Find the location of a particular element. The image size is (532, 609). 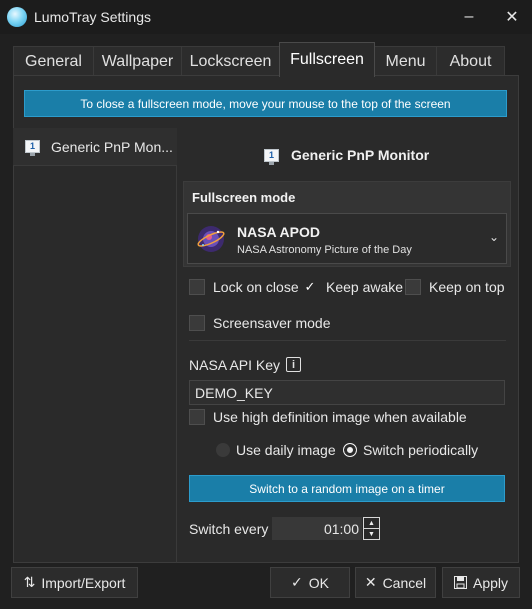

cancel-button: ✕ Cancel is located at coordinates (395, 582).